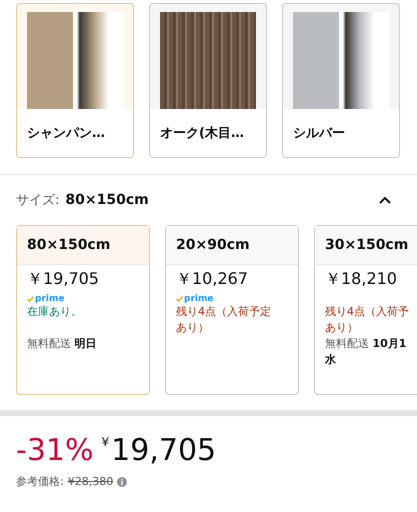  I want to click on size-option: 30×150cm ￥18,210 残り4点（入荷予 あり） 無料配送 10月1 水, so click(365, 310).